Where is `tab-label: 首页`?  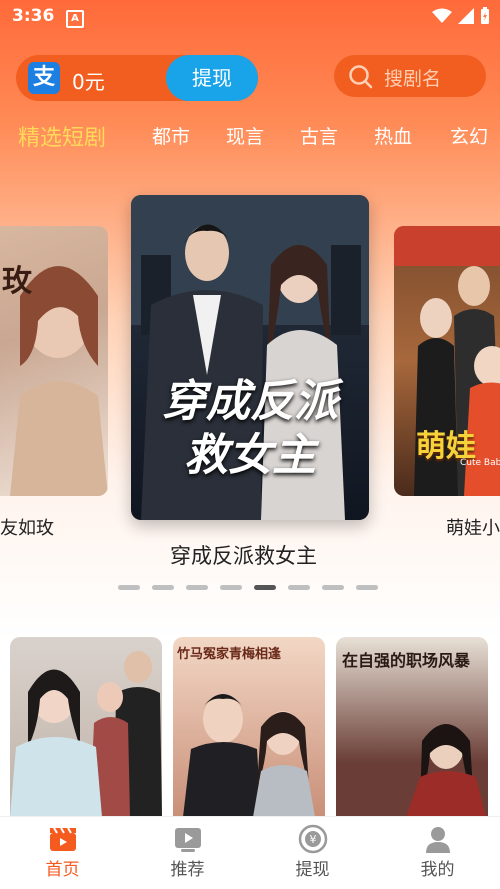 tab-label: 首页 is located at coordinates (62, 870).